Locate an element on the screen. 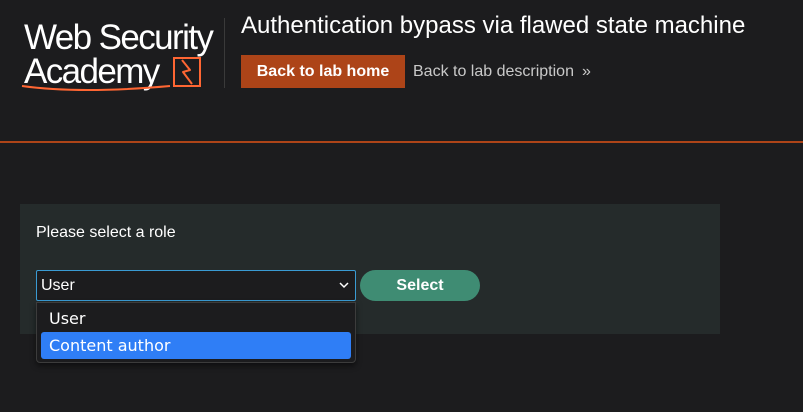 Image resolution: width=803 pixels, height=412 pixels. double-chevron-right-icon: » is located at coordinates (586, 71).